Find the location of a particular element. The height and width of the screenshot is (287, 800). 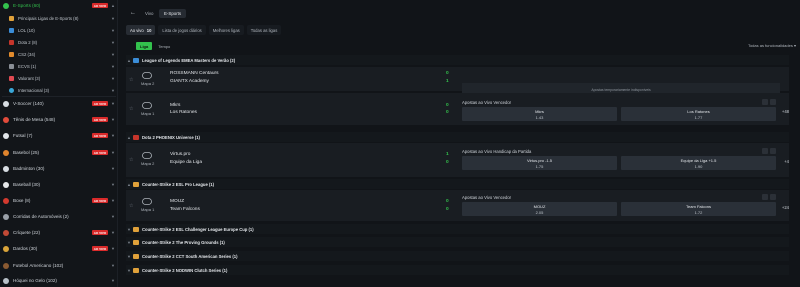

more-markets-link: +4 is located at coordinates (786, 161).